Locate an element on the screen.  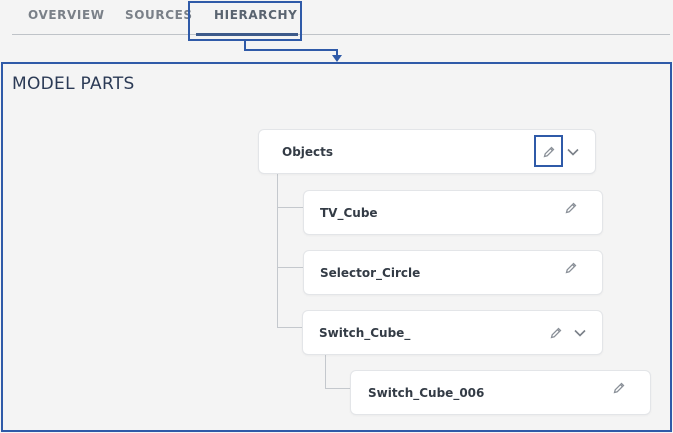
node-label: TV_Cube is located at coordinates (349, 212).